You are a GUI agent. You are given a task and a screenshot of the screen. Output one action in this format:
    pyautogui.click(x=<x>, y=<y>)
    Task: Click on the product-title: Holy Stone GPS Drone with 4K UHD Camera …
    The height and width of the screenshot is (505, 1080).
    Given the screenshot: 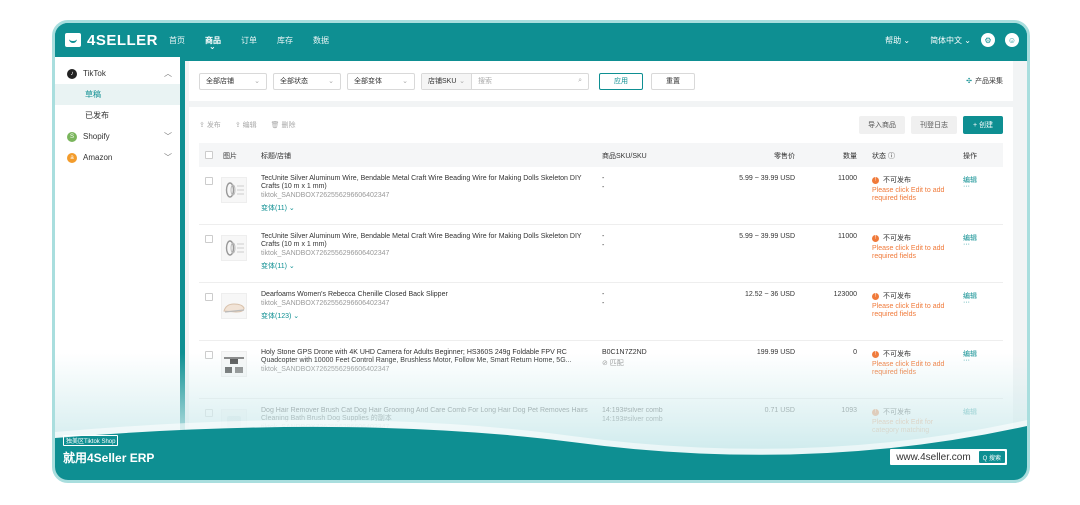 What is the action you would take?
    pyautogui.click(x=426, y=357)
    